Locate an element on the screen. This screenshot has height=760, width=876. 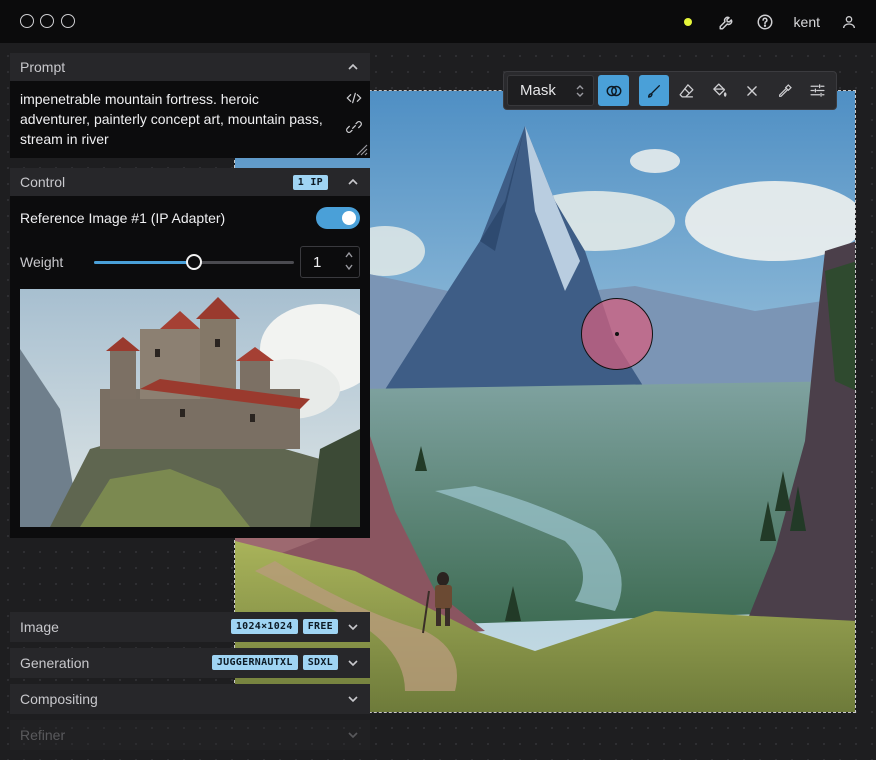
brush-icon is located at coordinates (654, 91).